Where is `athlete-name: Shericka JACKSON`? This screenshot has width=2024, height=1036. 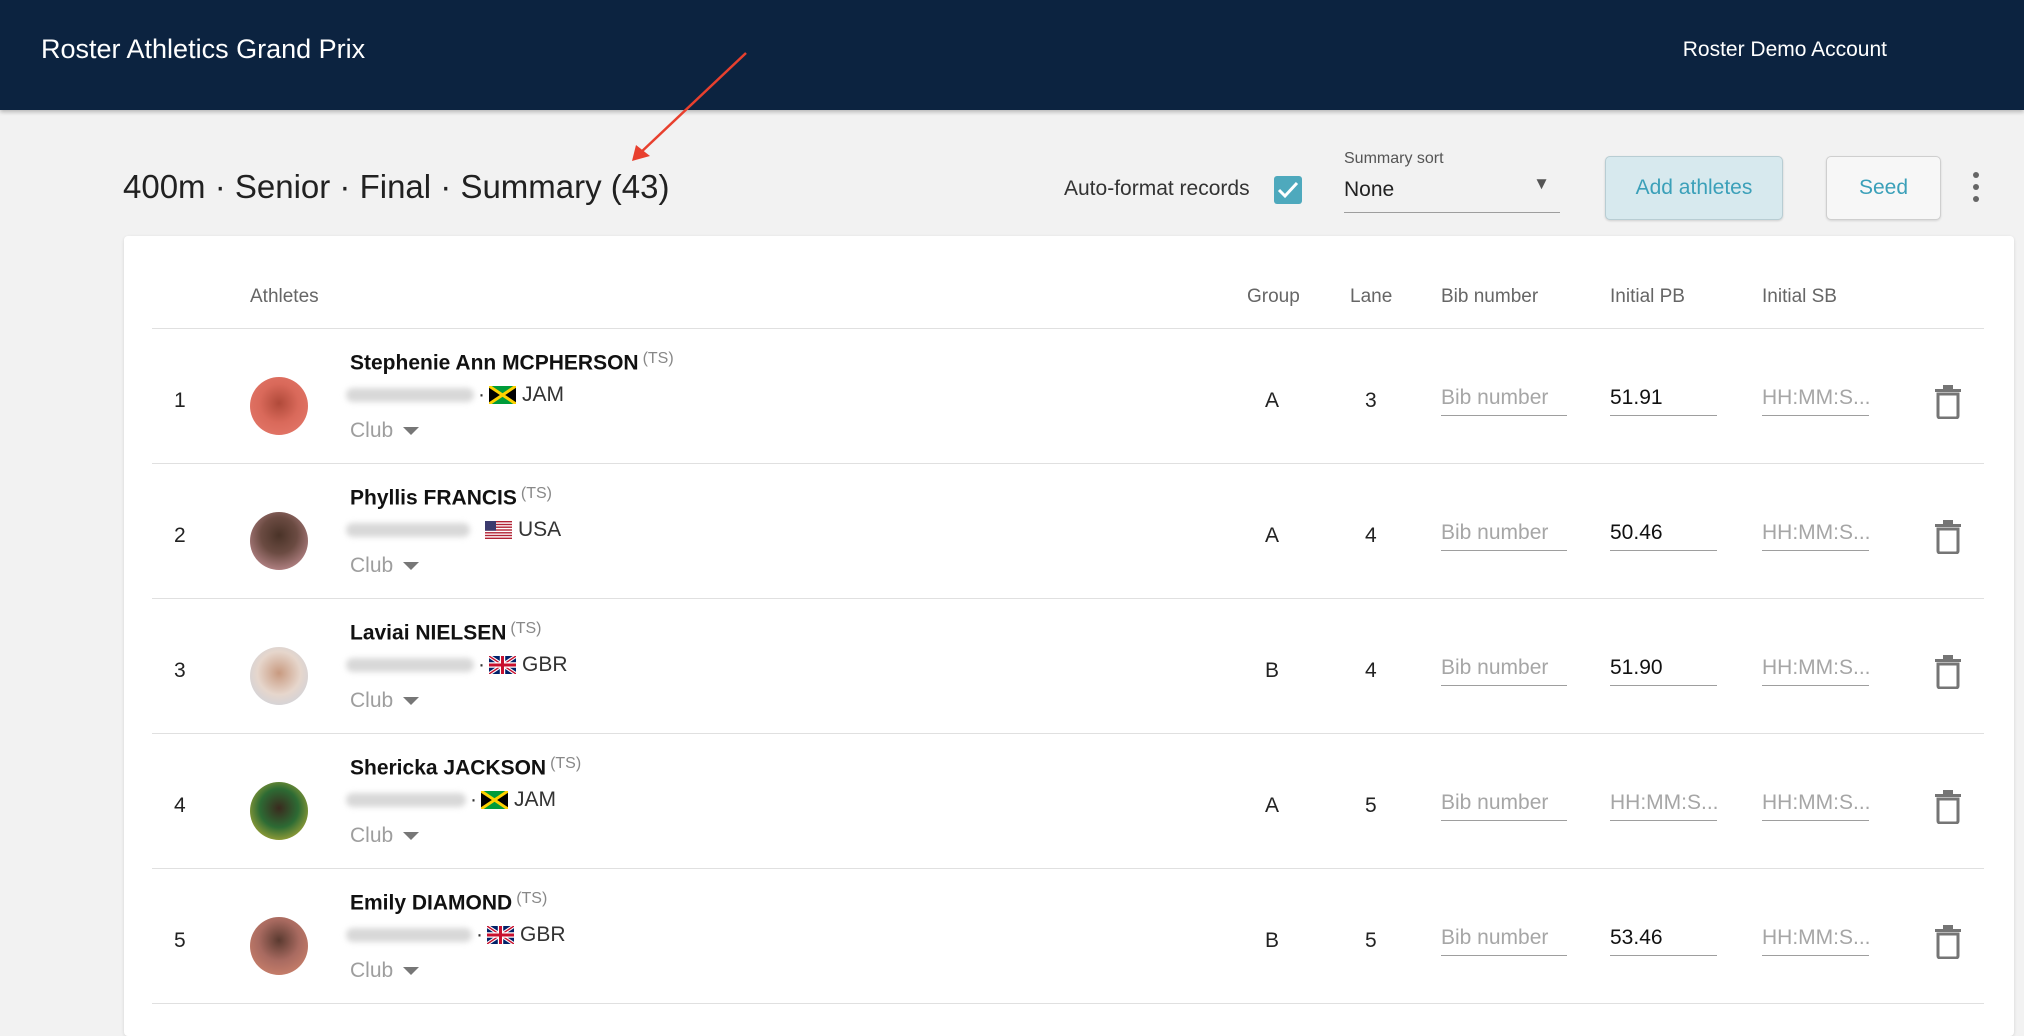
athlete-name: Shericka JACKSON is located at coordinates (448, 767).